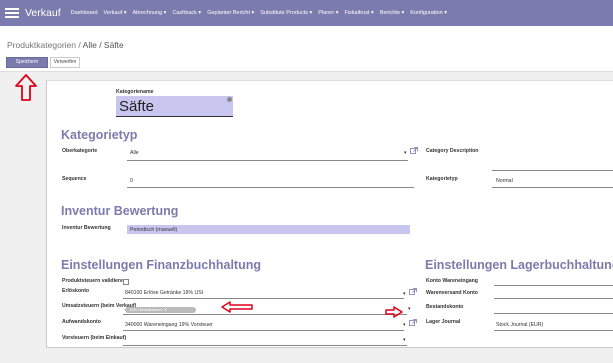 The width and height of the screenshot is (613, 363). Describe the element at coordinates (237, 307) in the screenshot. I see `left-arrow-annotation` at that location.